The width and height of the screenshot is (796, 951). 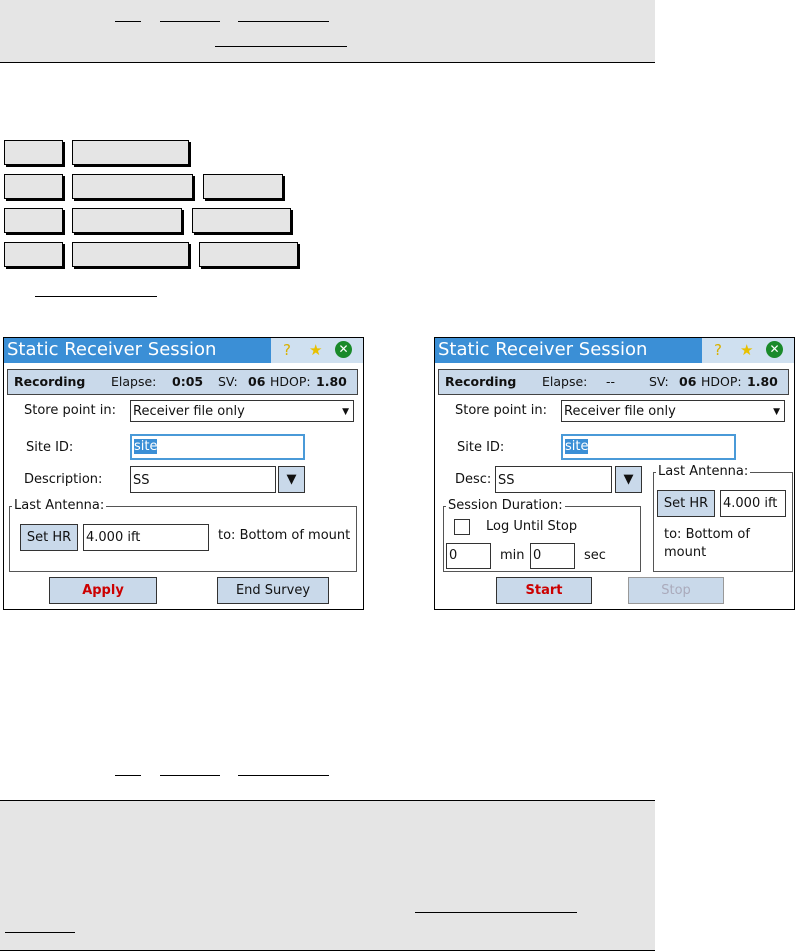 What do you see at coordinates (63, 479) in the screenshot?
I see `desc-label: Description:` at bounding box center [63, 479].